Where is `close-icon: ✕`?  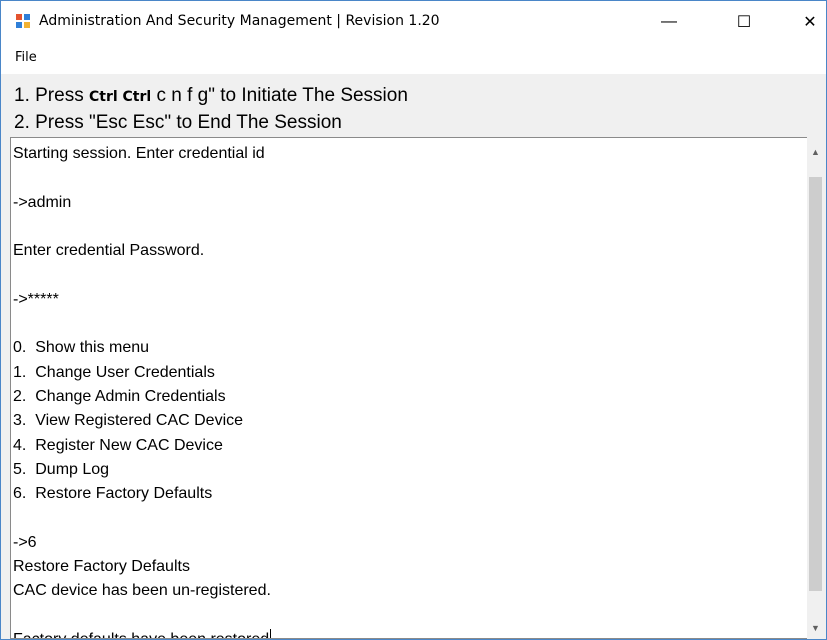 close-icon: ✕ is located at coordinates (810, 22).